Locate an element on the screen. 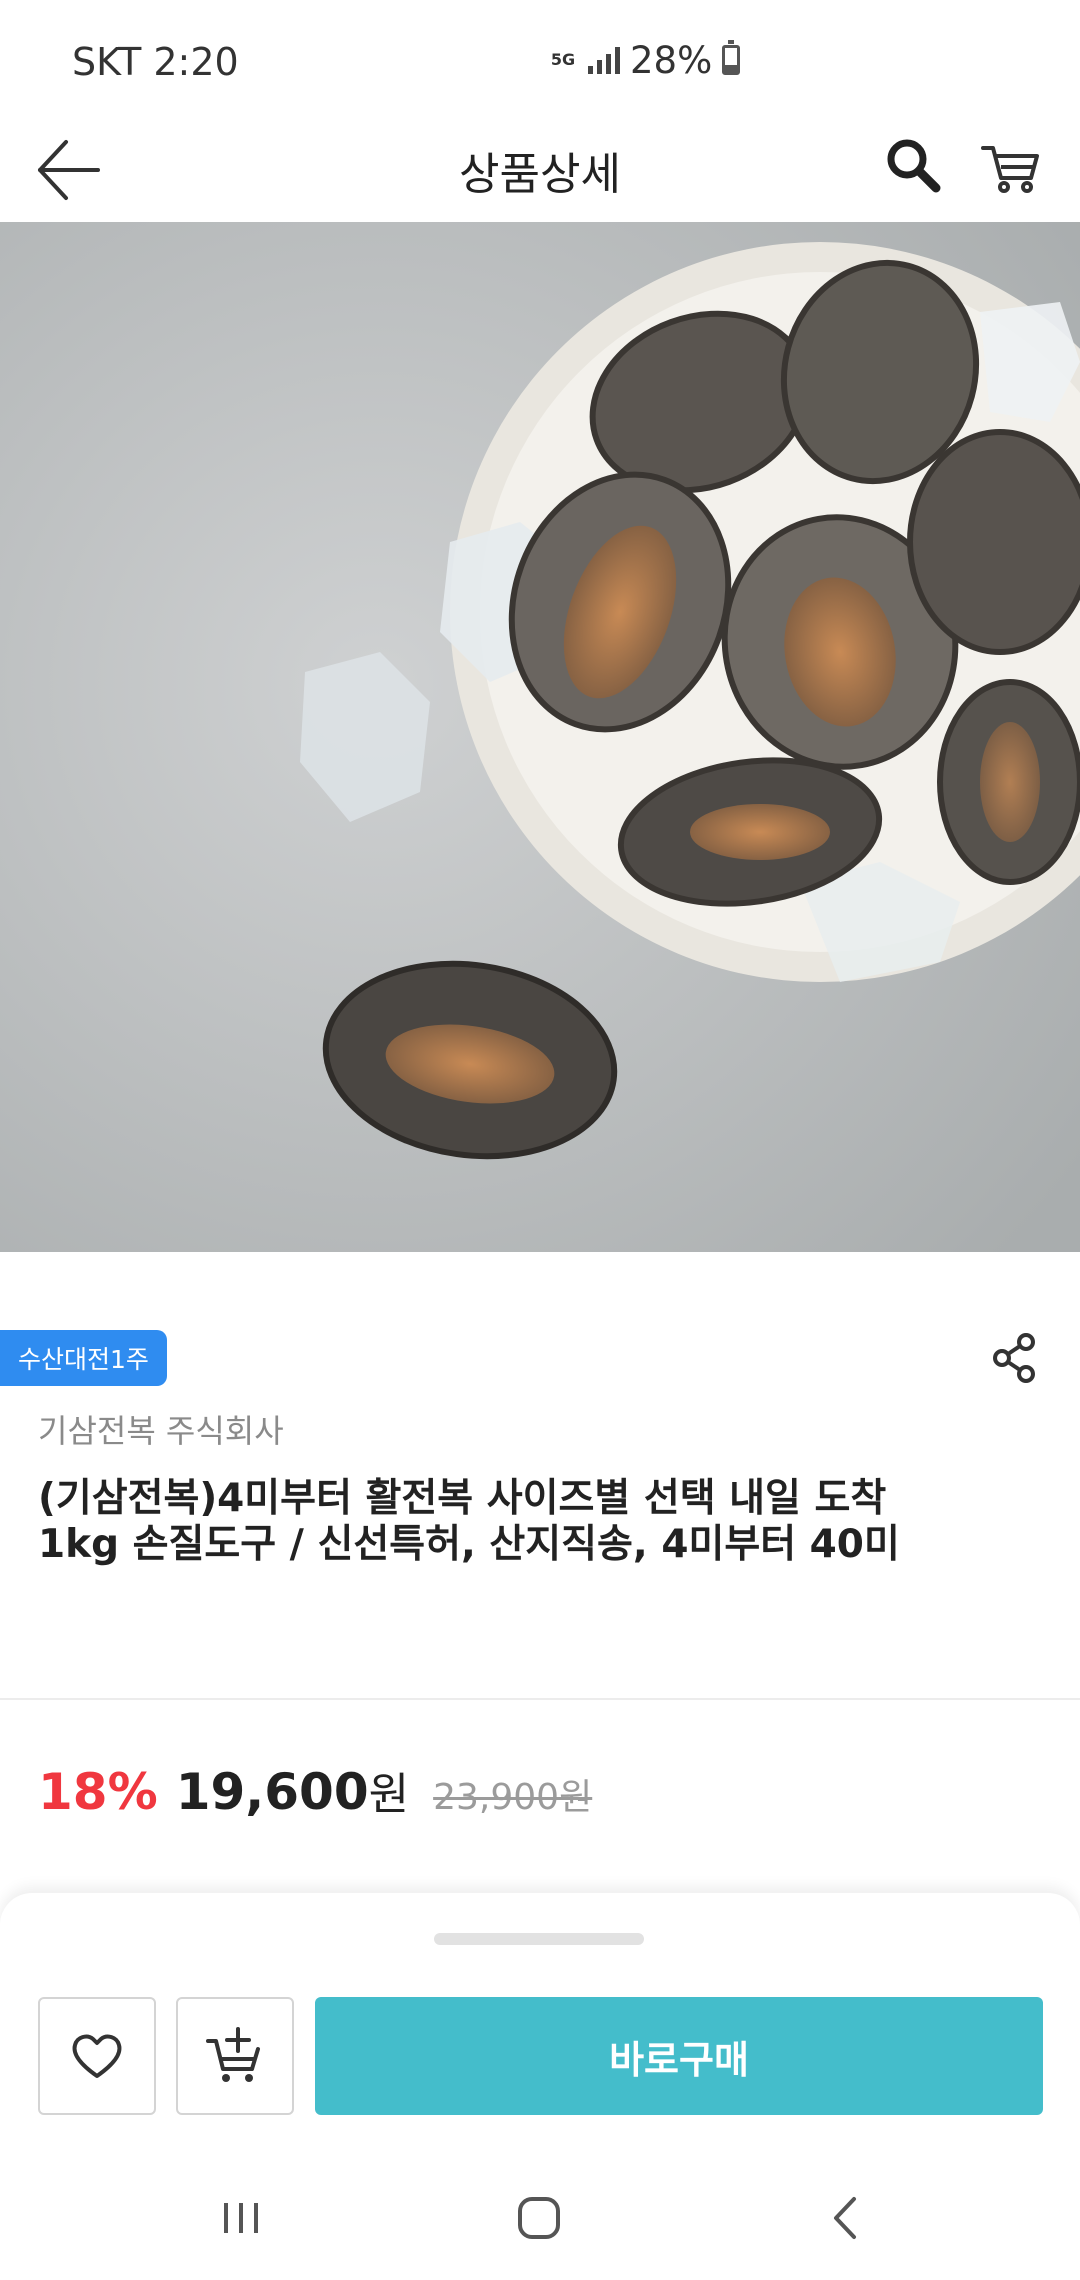  share-icon is located at coordinates (1014, 1358).